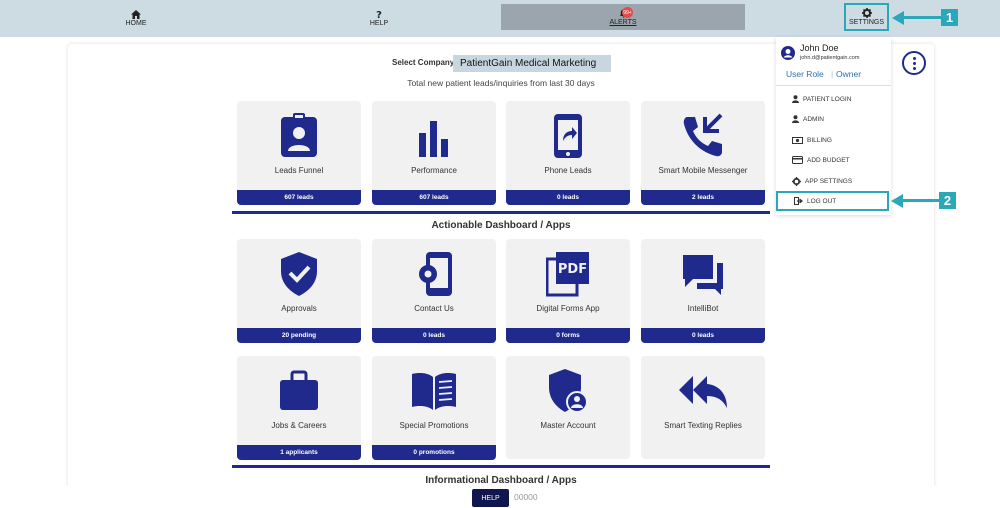 The width and height of the screenshot is (1000, 508). Describe the element at coordinates (703, 170) in the screenshot. I see `tile-label: Smart Mobile Messenger` at that location.